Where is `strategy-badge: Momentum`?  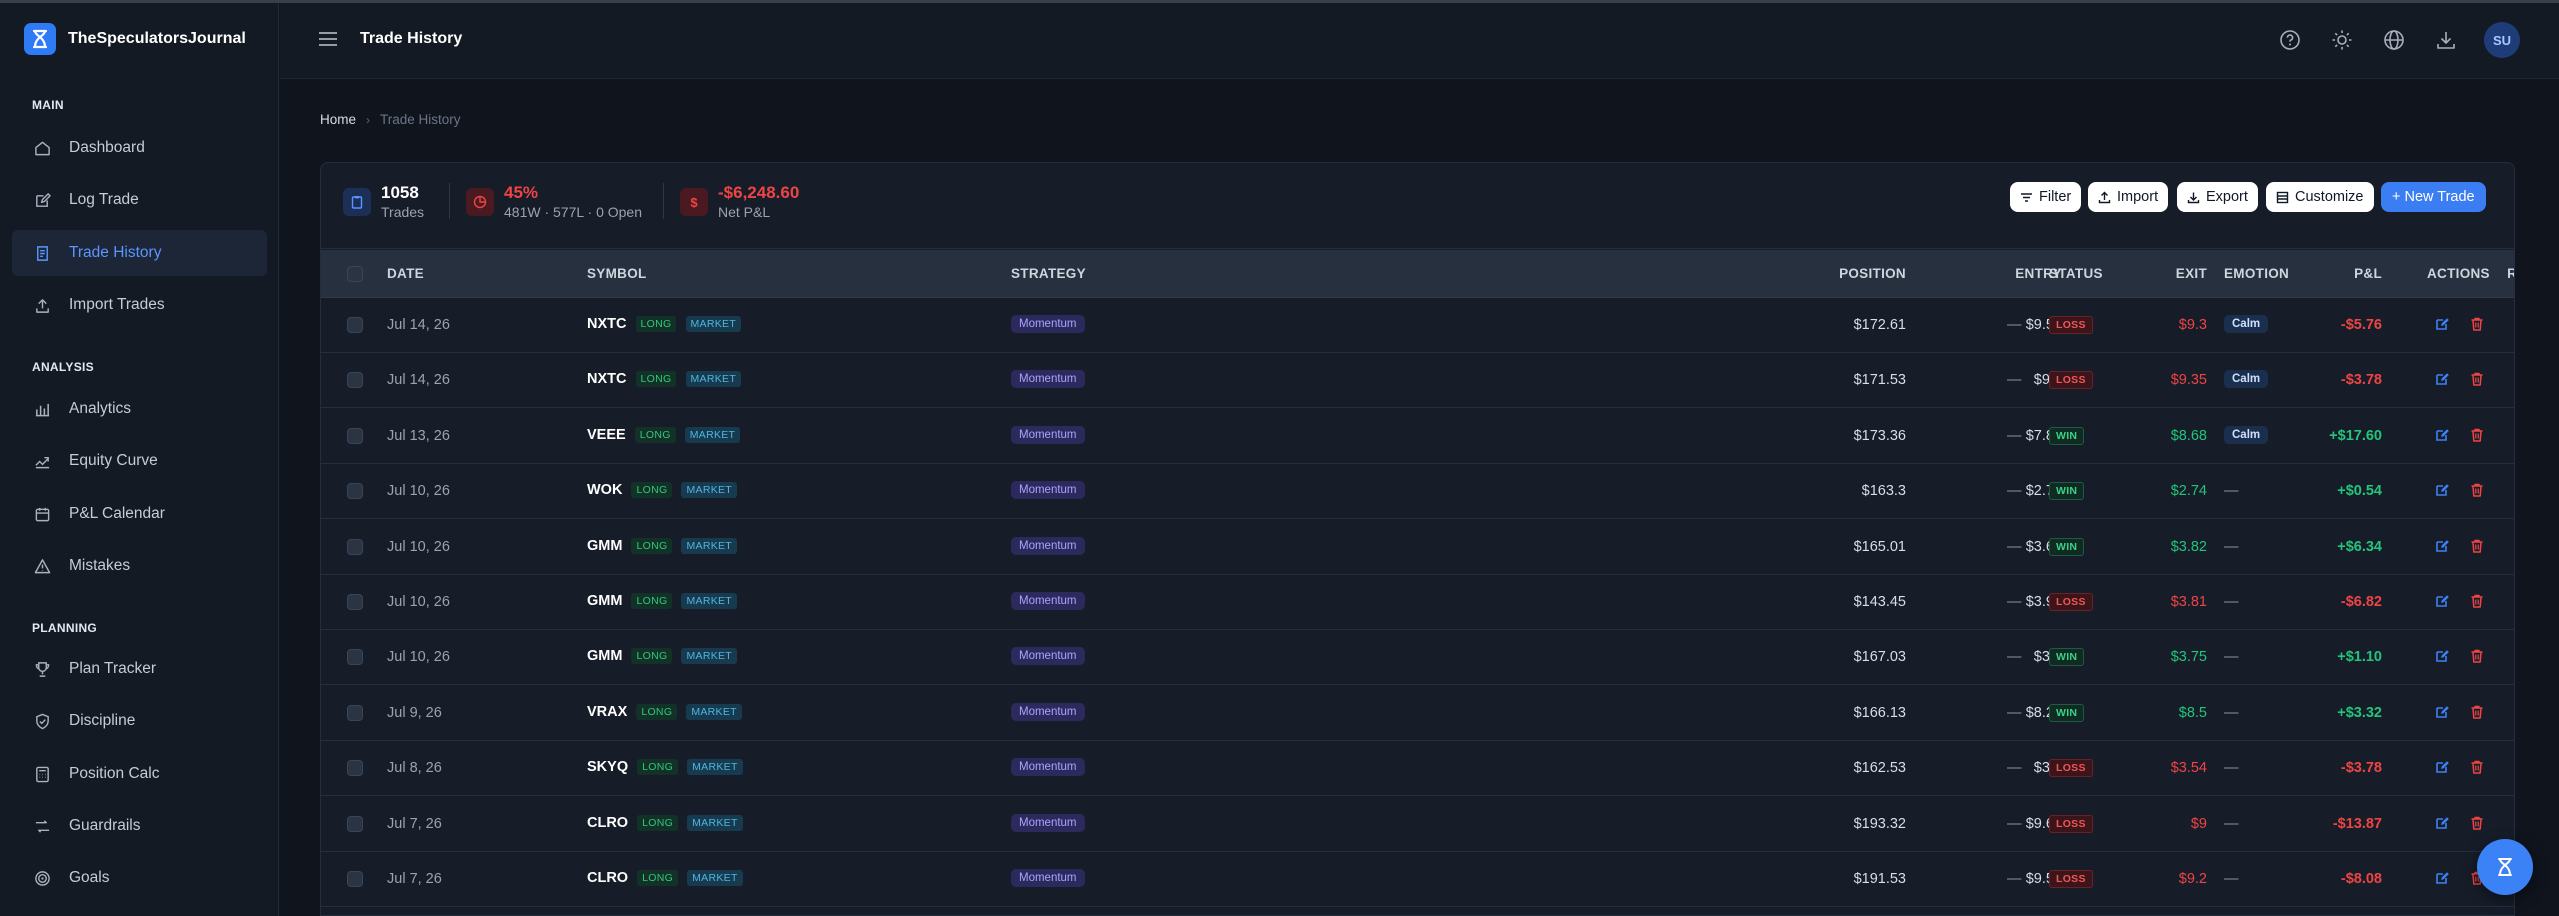
strategy-badge: Momentum is located at coordinates (1048, 822).